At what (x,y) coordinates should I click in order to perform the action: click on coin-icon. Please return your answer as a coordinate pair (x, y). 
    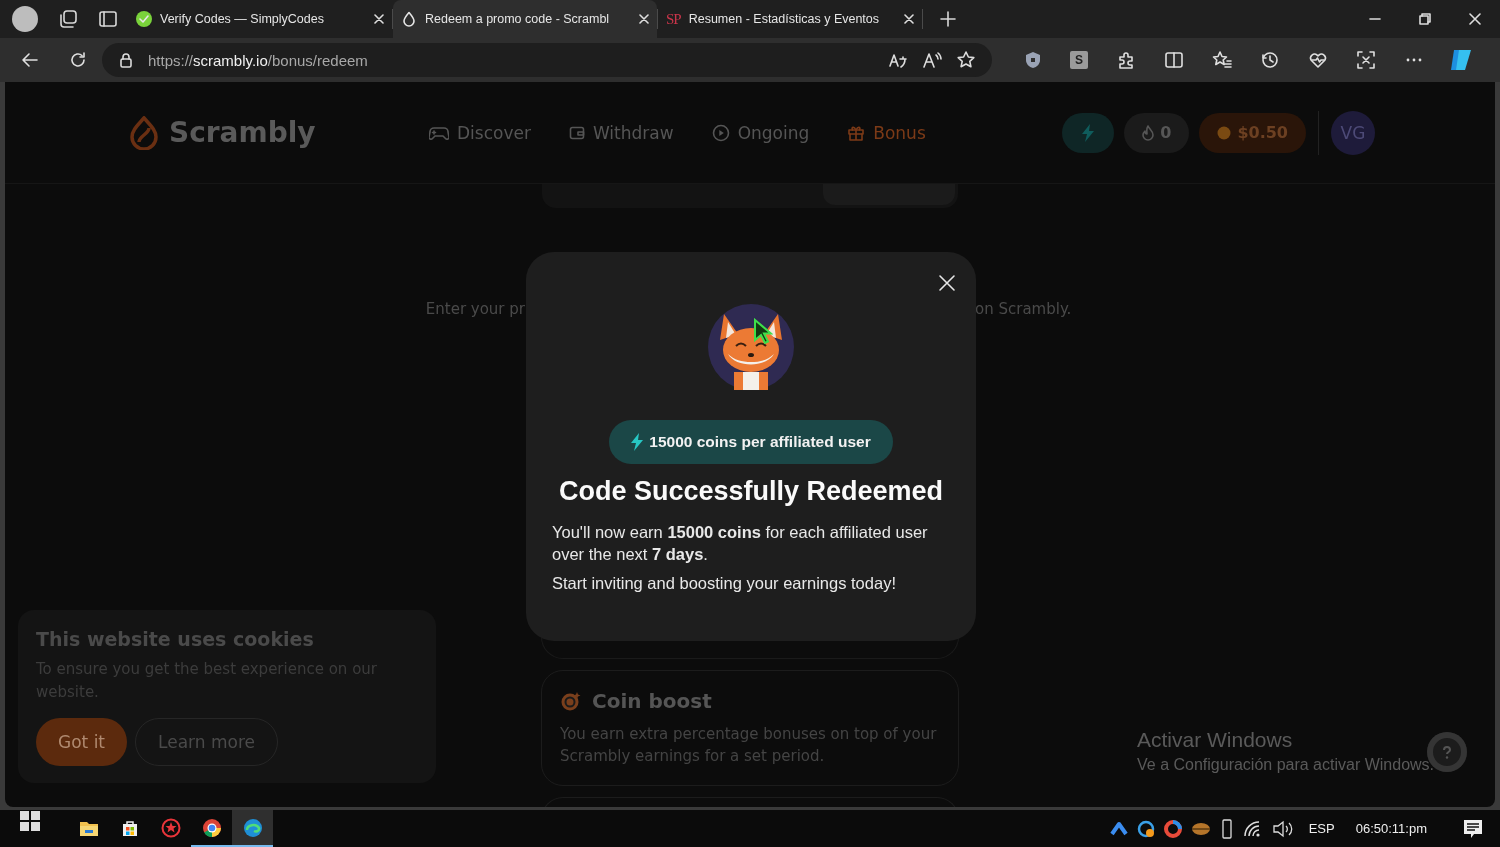
    Looking at the image, I should click on (1224, 132).